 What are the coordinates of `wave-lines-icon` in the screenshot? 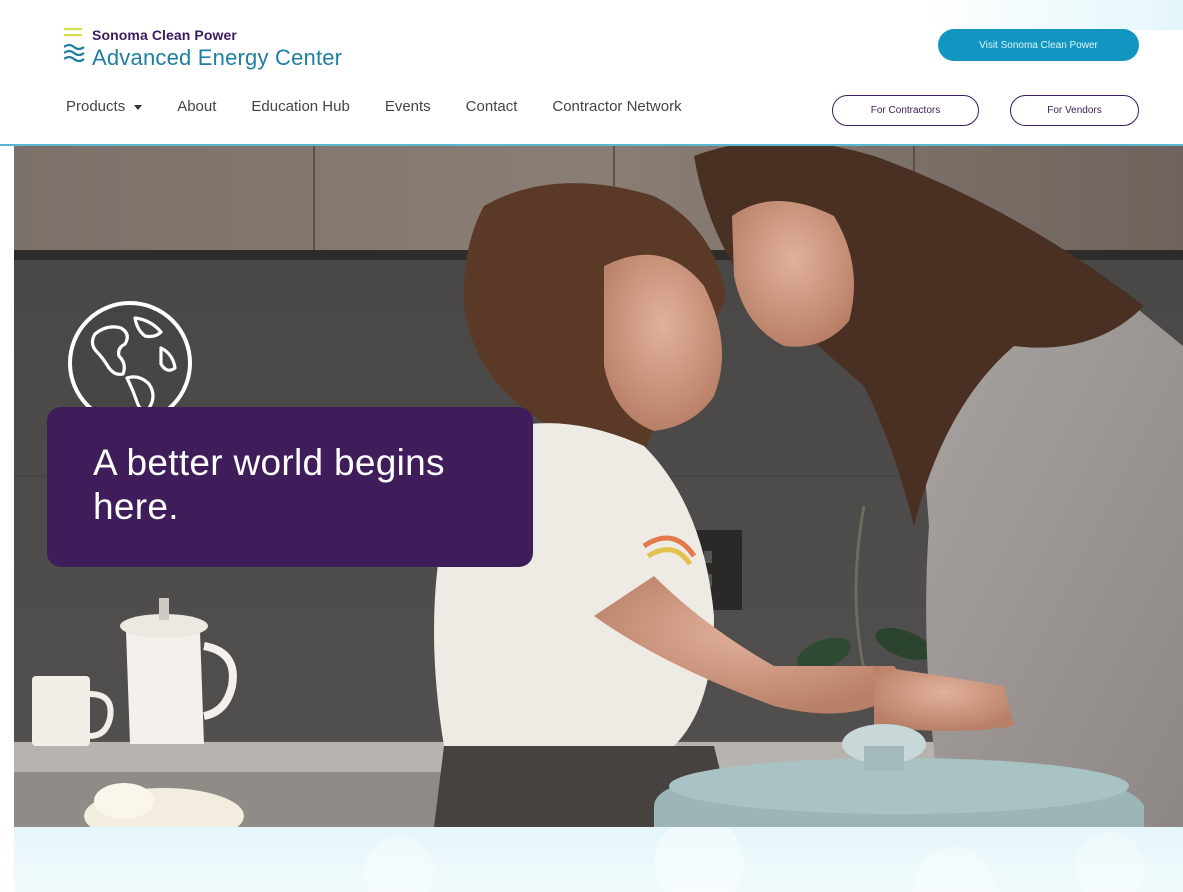 It's located at (74, 45).